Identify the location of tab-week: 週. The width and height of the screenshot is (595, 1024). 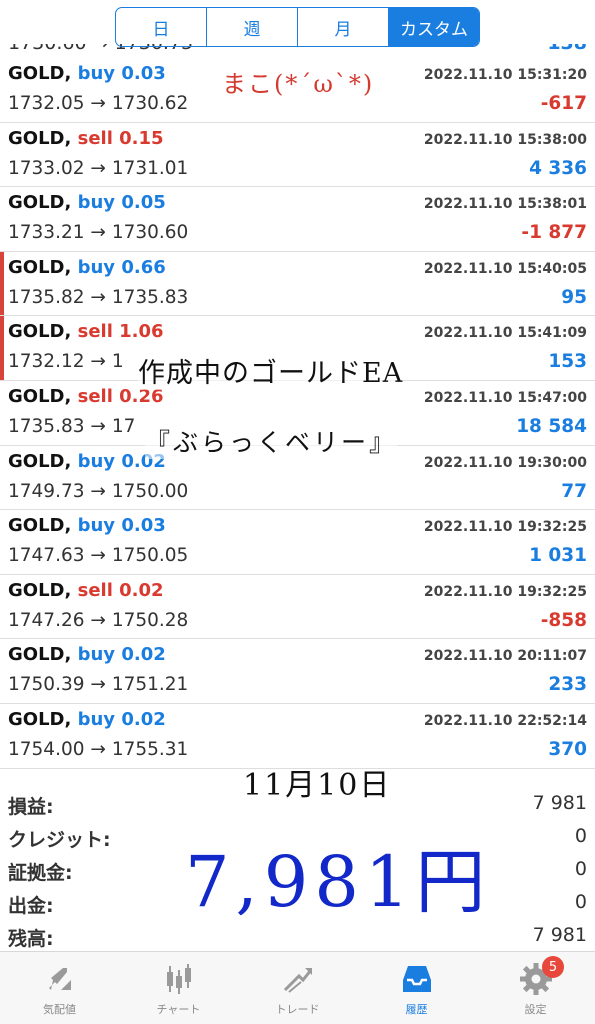
(251, 27).